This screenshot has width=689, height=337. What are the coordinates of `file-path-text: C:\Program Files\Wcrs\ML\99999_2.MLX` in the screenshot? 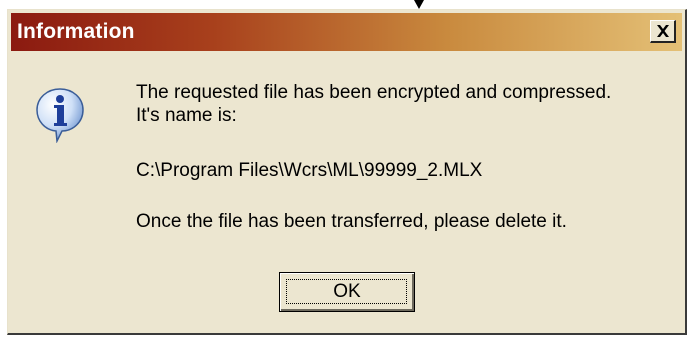 It's located at (309, 170).